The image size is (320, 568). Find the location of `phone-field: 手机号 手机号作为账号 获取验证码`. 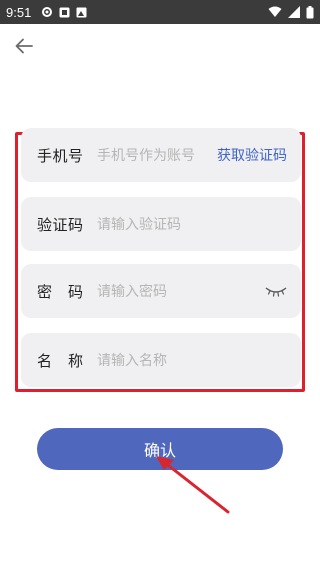

phone-field: 手机号 手机号作为账号 获取验证码 is located at coordinates (161, 155).